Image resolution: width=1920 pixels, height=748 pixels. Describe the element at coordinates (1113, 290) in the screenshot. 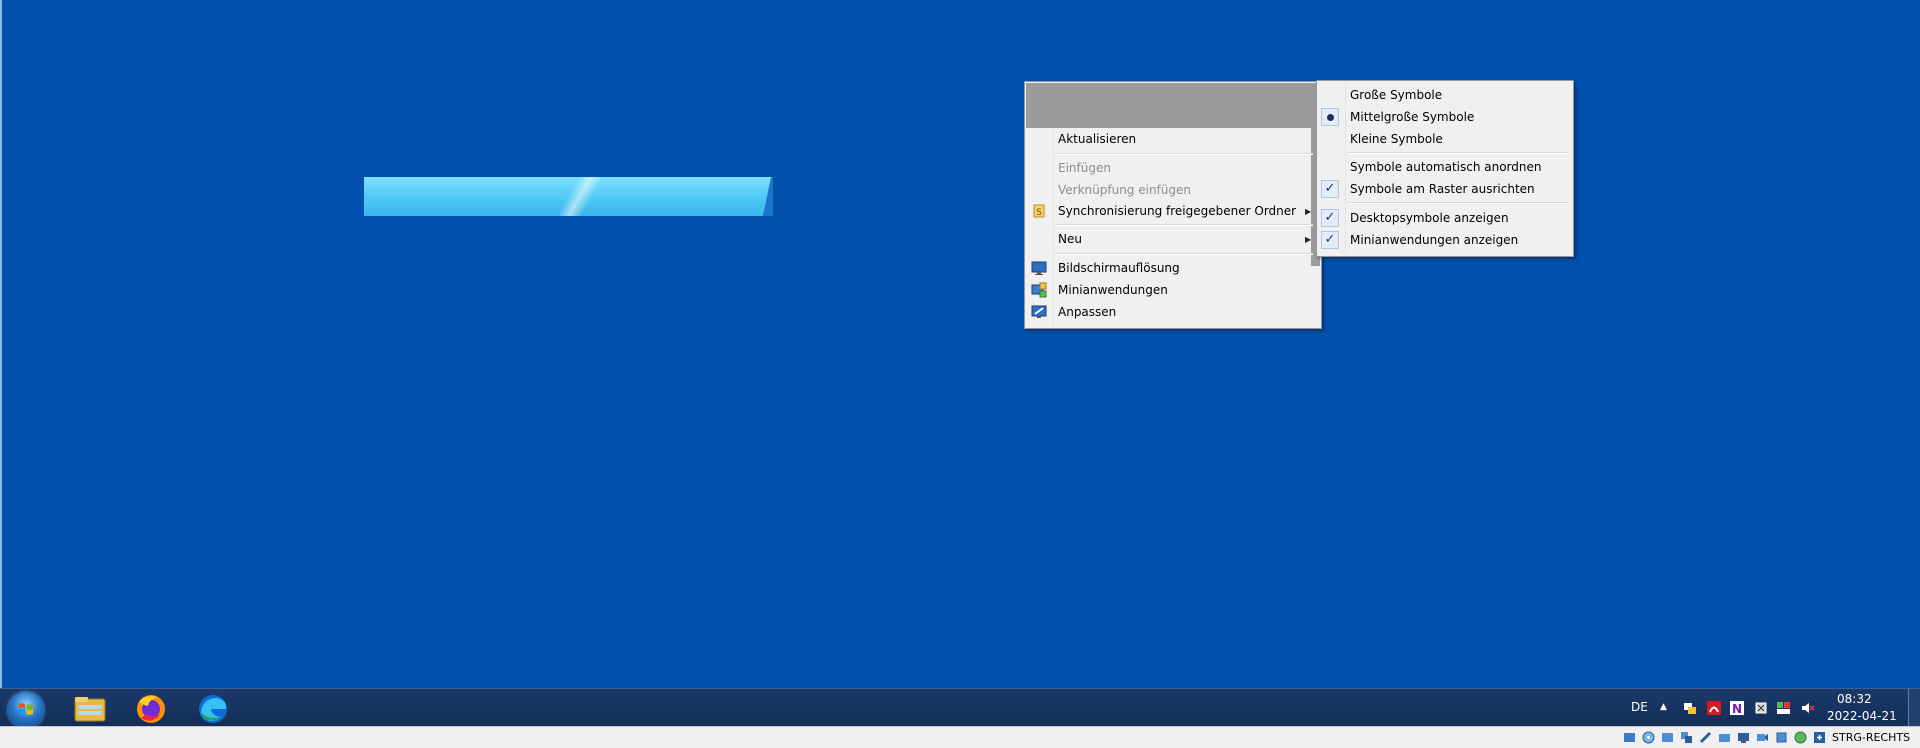

I see `menu-item-label: Minianwendungen` at that location.